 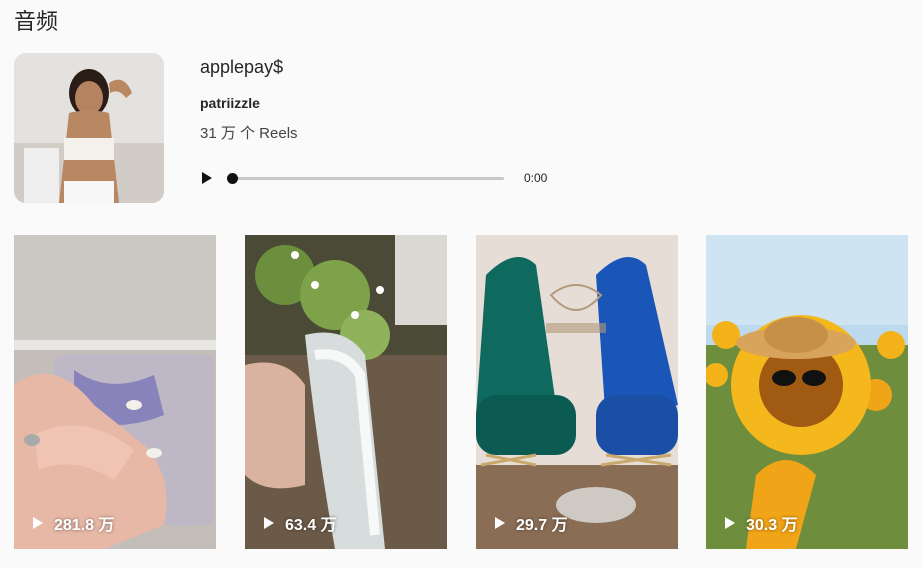 What do you see at coordinates (772, 525) in the screenshot?
I see `views-count: 30.3 万` at bounding box center [772, 525].